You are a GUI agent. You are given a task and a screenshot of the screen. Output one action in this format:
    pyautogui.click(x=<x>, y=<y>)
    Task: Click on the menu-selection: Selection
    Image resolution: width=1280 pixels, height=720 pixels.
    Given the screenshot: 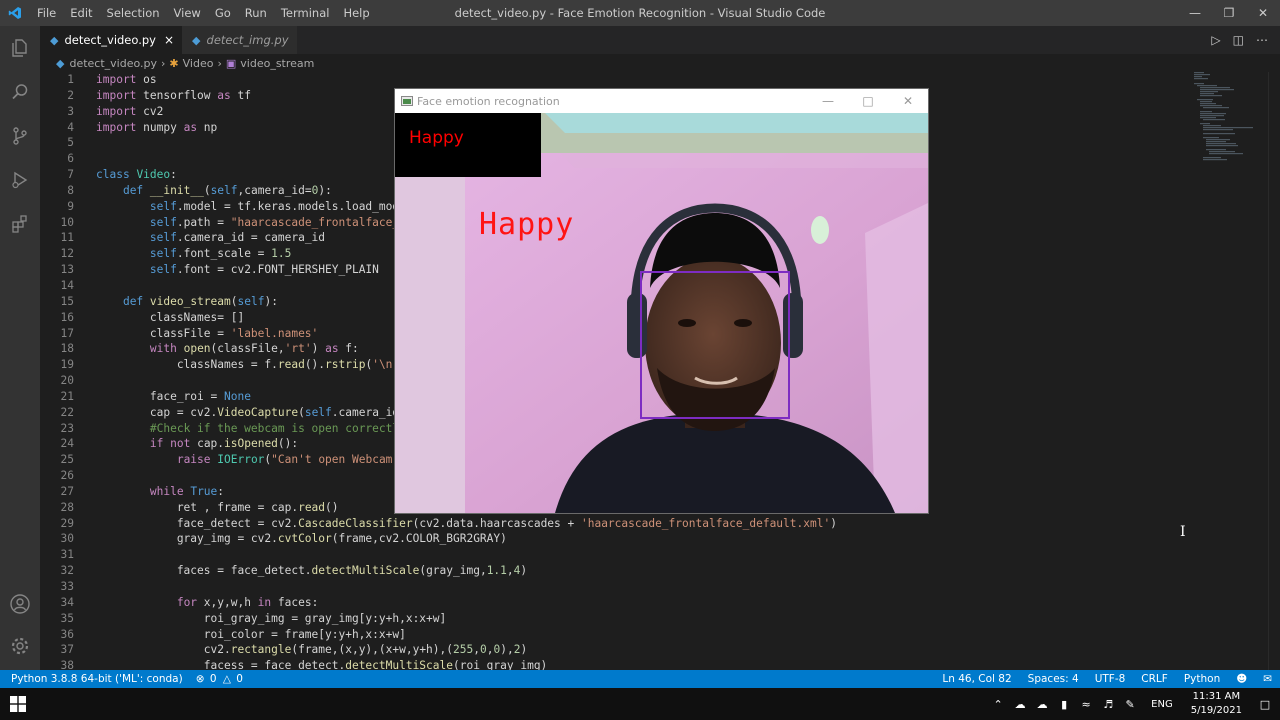 What is the action you would take?
    pyautogui.click(x=133, y=13)
    